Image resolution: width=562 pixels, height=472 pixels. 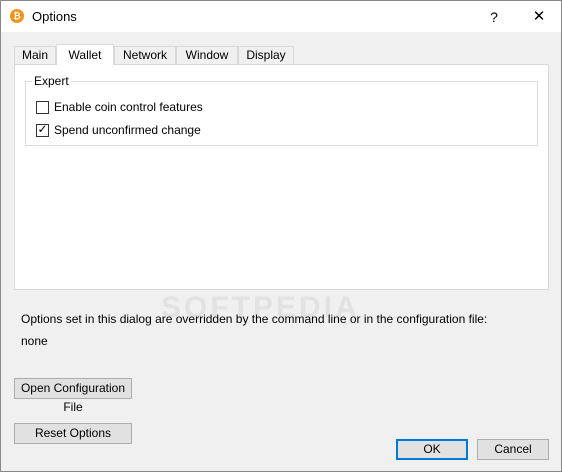 I want to click on bitcoin-icon: ₿, so click(x=17, y=16).